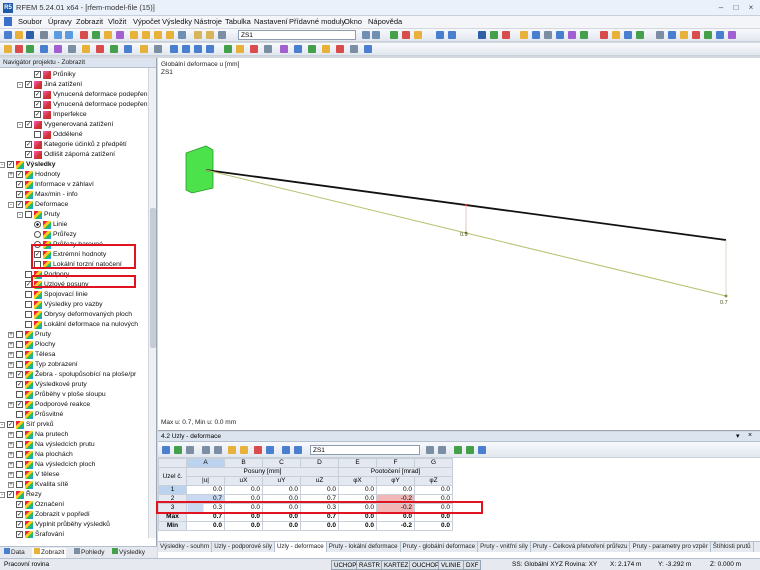 The image size is (760, 570). Describe the element at coordinates (672, 35) in the screenshot. I see `tool-o-icon` at that location.